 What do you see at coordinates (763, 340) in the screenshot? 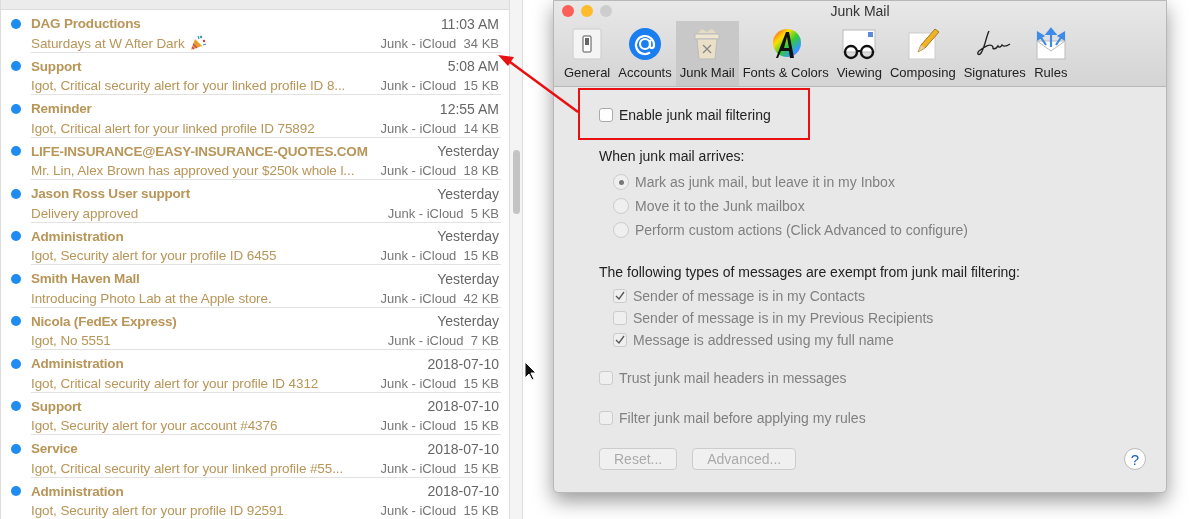
I see `checkbox-label: Message is addressed using my full name` at bounding box center [763, 340].